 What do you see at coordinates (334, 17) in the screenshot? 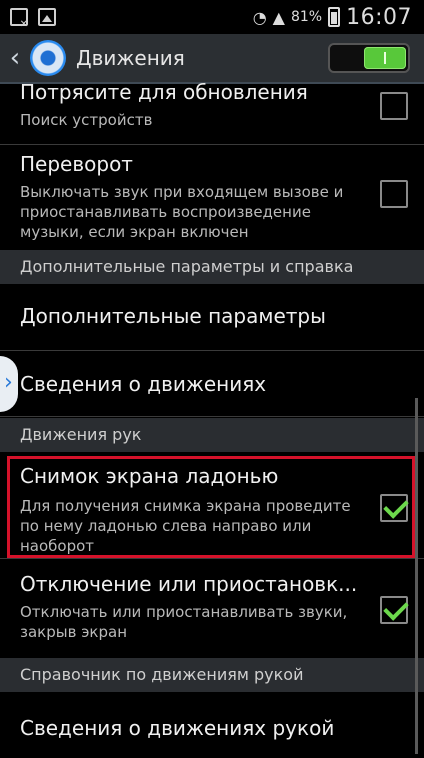
I see `battery-icon` at bounding box center [334, 17].